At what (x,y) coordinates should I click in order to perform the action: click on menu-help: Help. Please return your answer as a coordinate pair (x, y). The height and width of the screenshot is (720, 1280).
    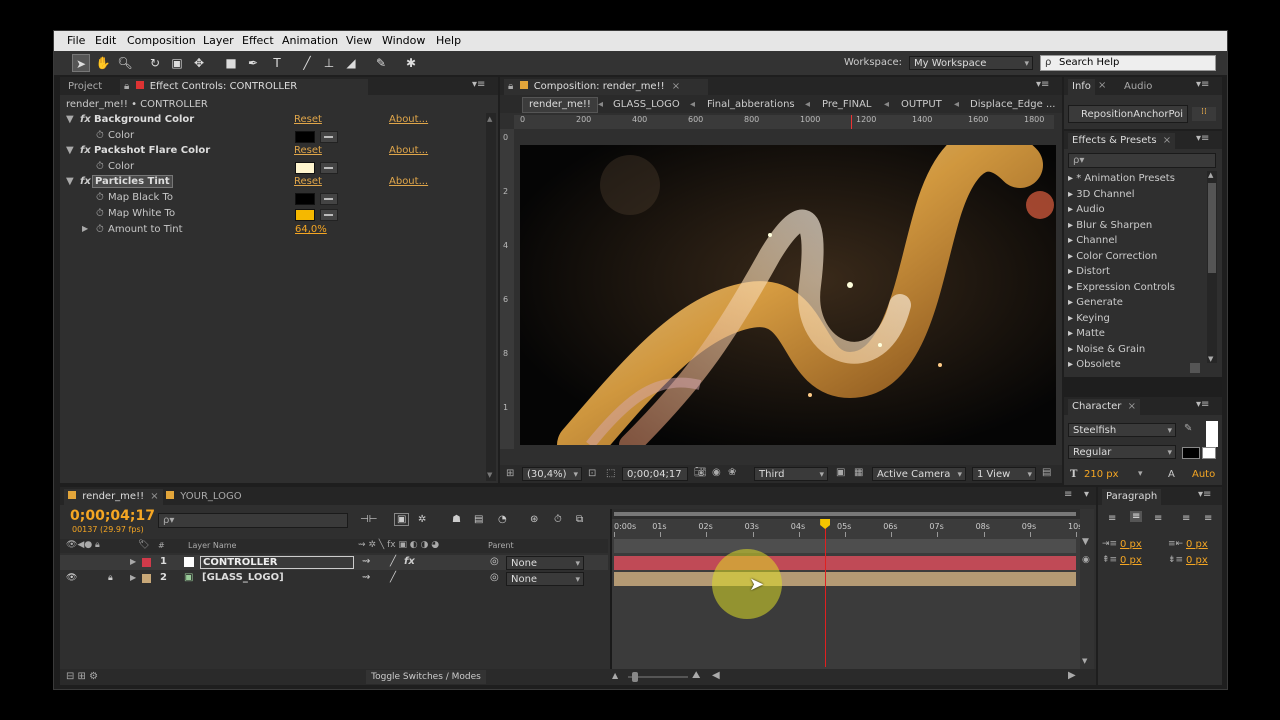
    Looking at the image, I should click on (448, 40).